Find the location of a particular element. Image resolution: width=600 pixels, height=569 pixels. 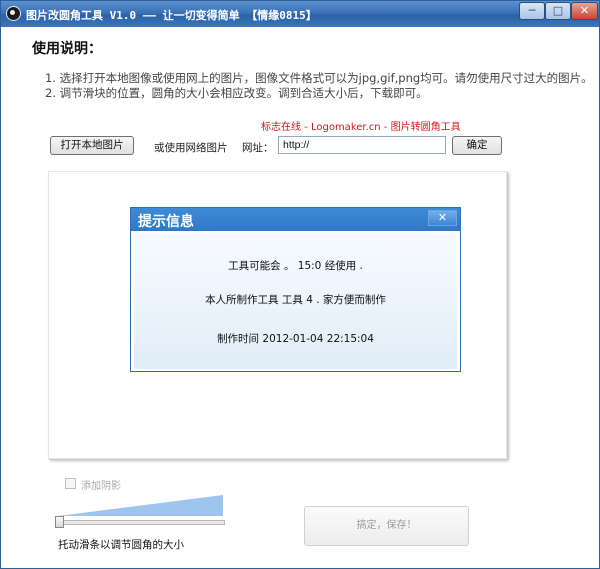

radius-slider-thumb is located at coordinates (59, 522).